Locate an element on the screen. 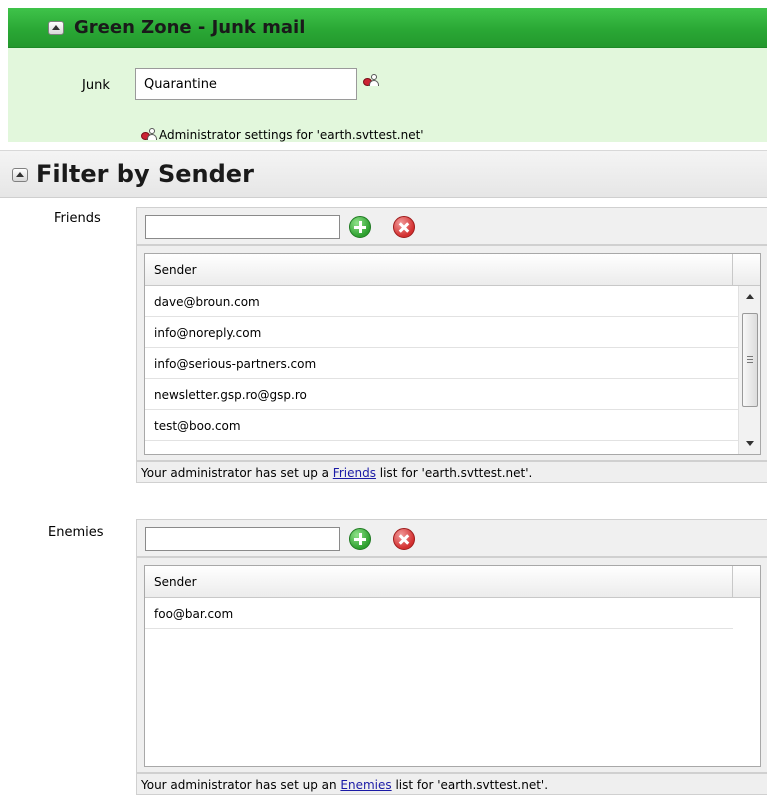  friends-label: Friends is located at coordinates (77, 218).